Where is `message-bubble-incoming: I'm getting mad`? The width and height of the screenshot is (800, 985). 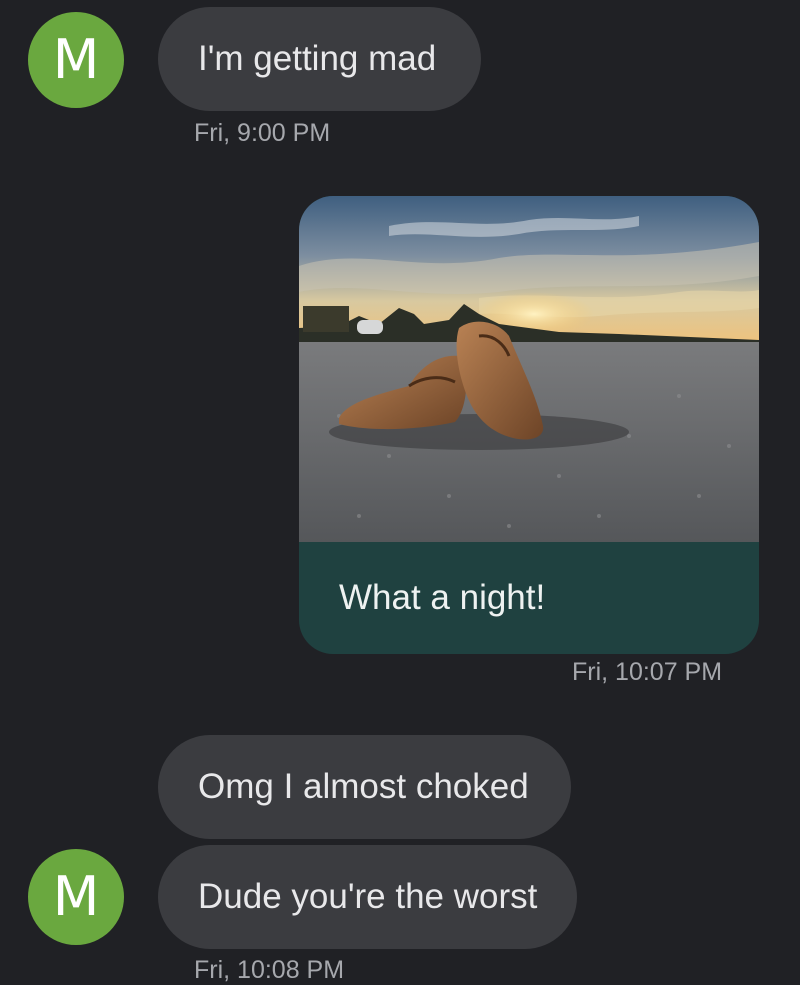
message-bubble-incoming: I'm getting mad is located at coordinates (319, 59).